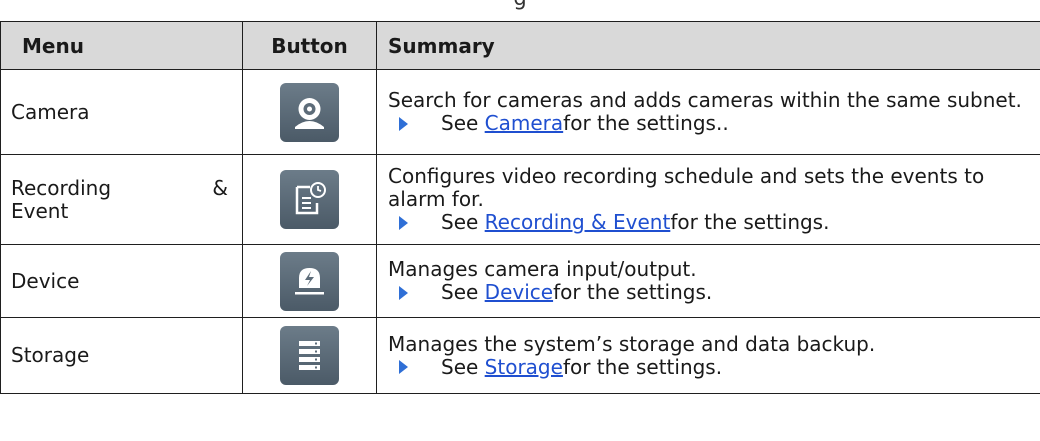  Describe the element at coordinates (50, 111) in the screenshot. I see `menu-label-camera: Camera` at that location.